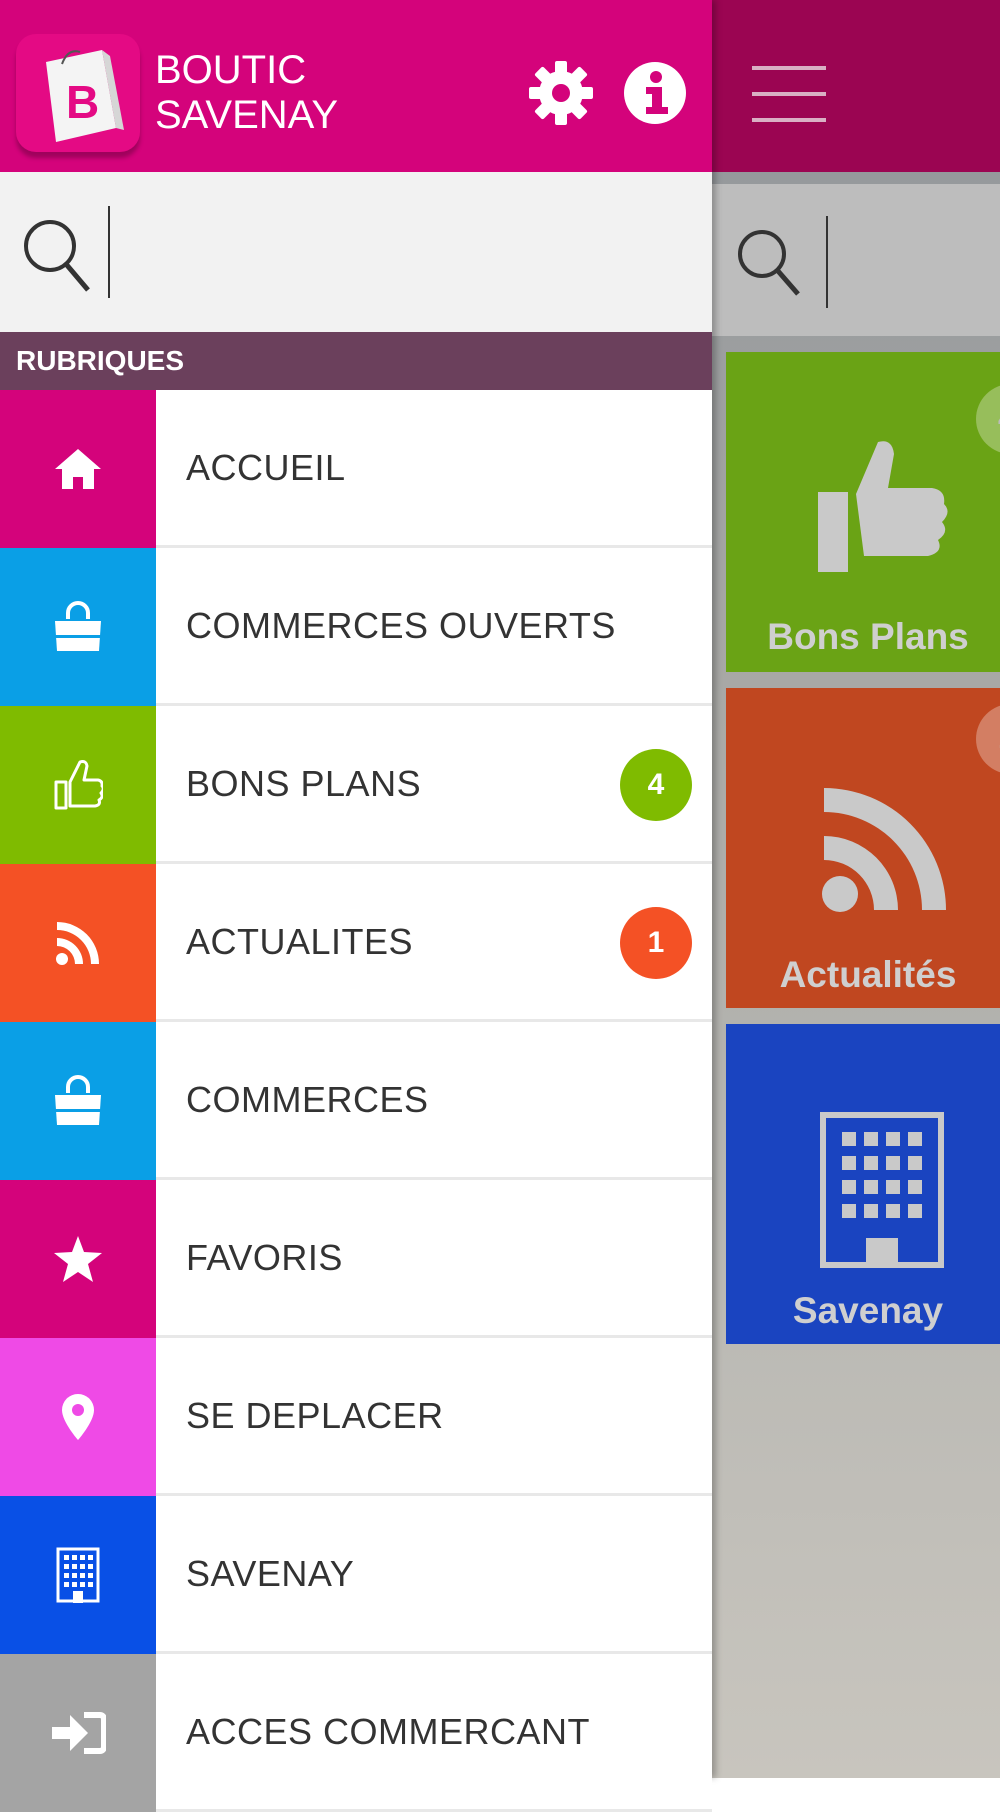  What do you see at coordinates (561, 93) in the screenshot?
I see `gear-icon` at bounding box center [561, 93].